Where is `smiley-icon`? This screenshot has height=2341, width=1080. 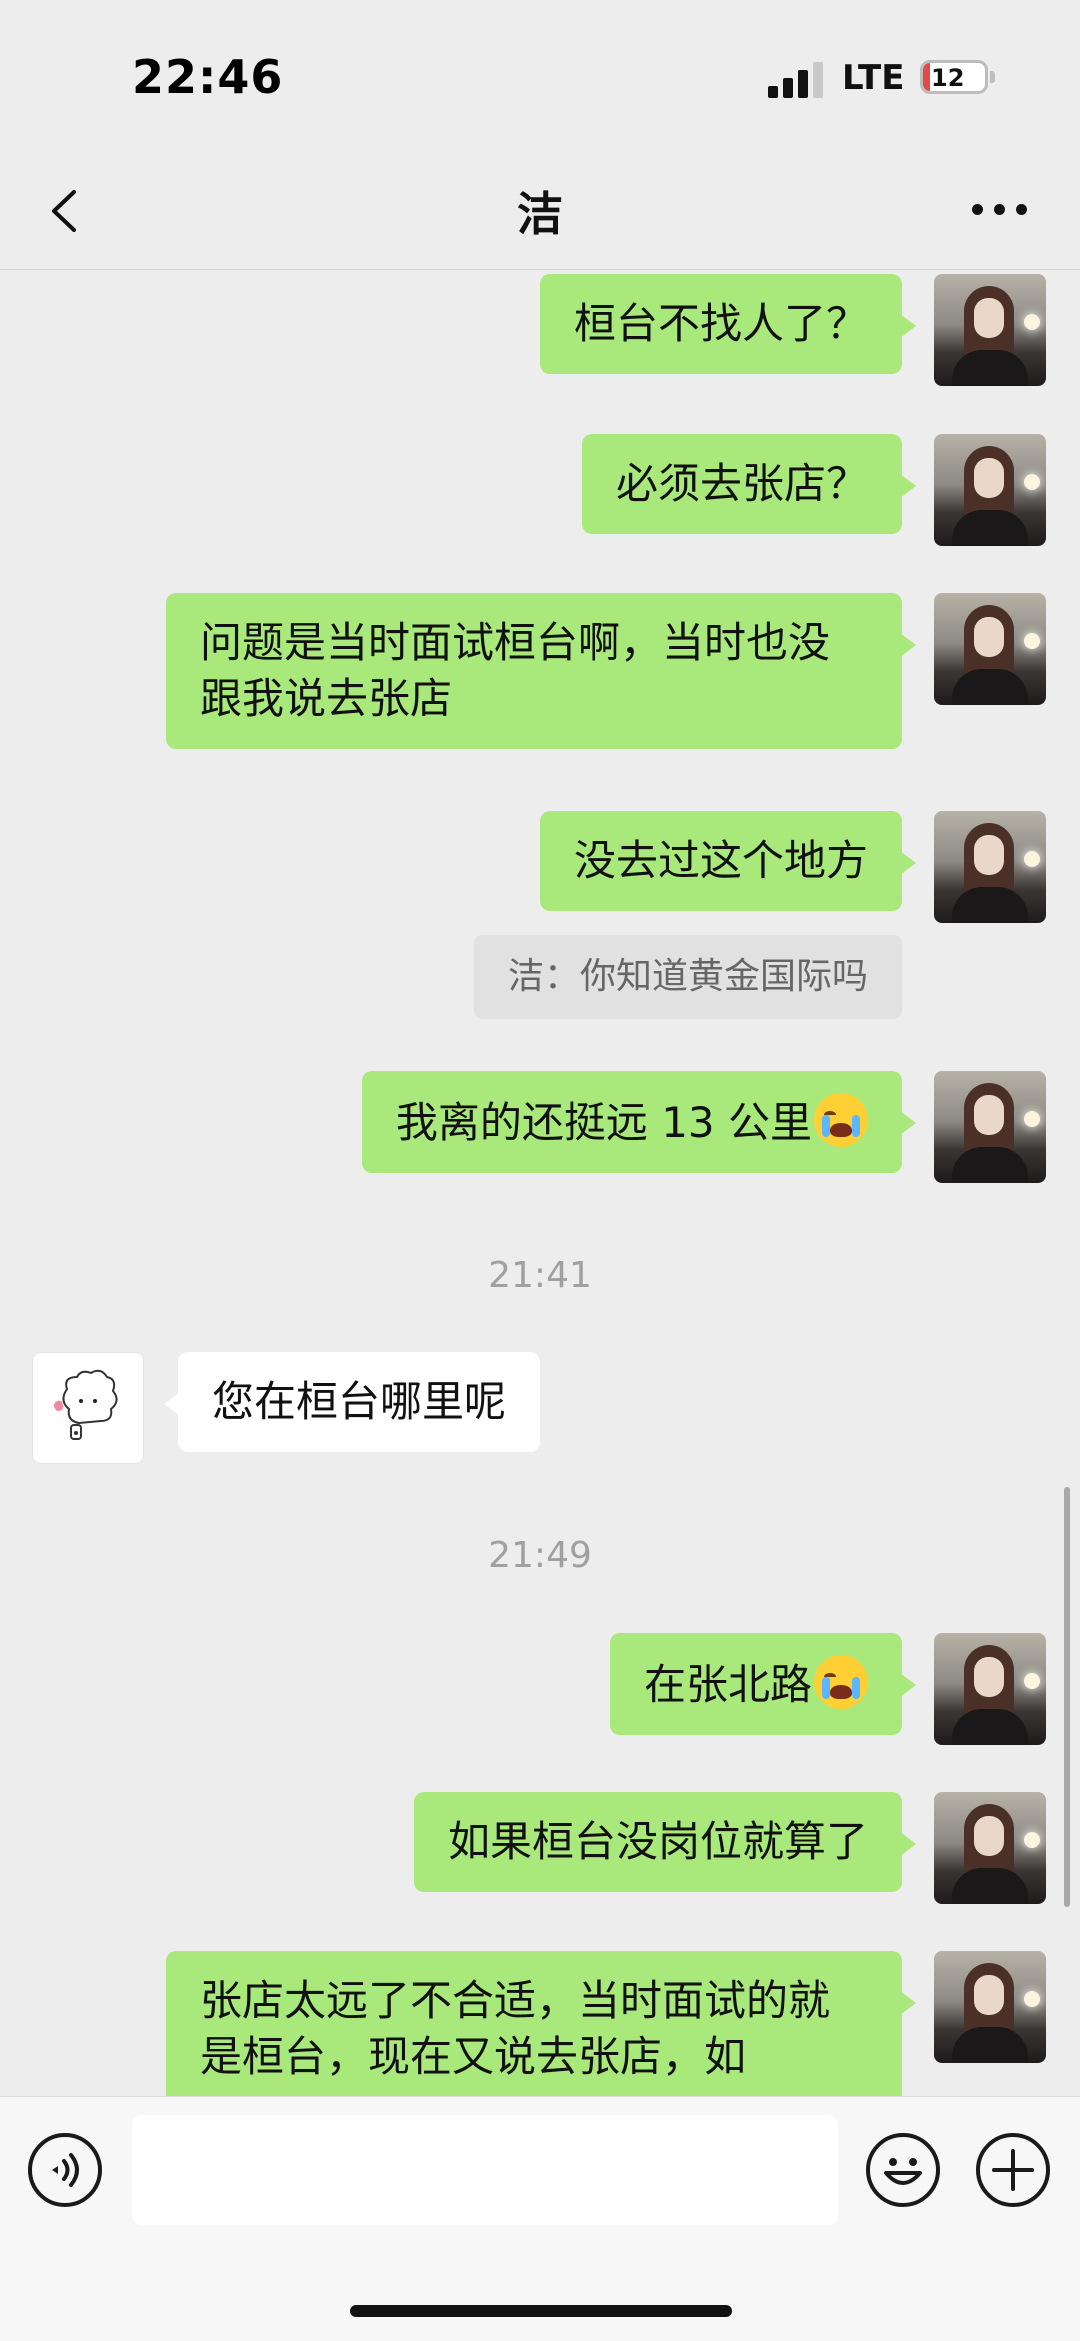 smiley-icon is located at coordinates (903, 2171).